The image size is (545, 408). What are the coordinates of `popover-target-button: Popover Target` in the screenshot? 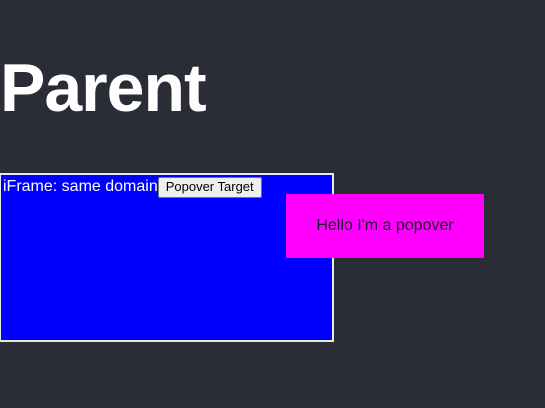 It's located at (209, 187).